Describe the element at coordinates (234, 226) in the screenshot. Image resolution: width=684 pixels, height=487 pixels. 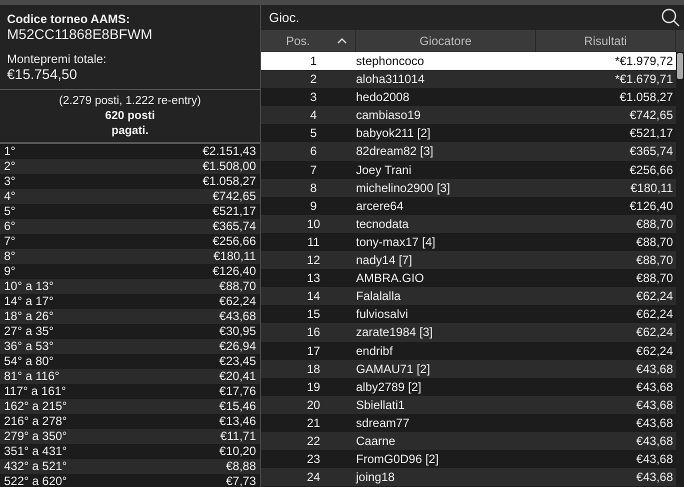
I see `payout-prize: €365,74` at that location.